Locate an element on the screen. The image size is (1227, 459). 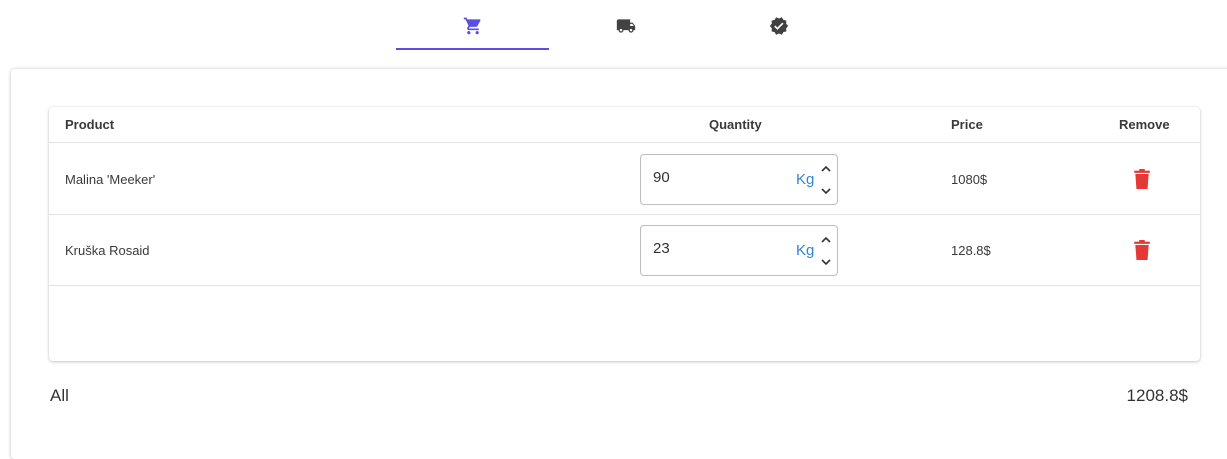
truck-icon is located at coordinates (625, 26).